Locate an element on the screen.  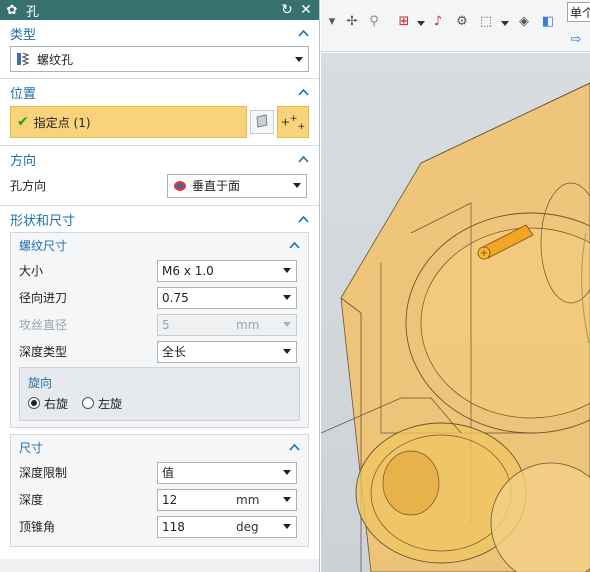
hole-direction-select: 垂直于面 is located at coordinates (237, 185).